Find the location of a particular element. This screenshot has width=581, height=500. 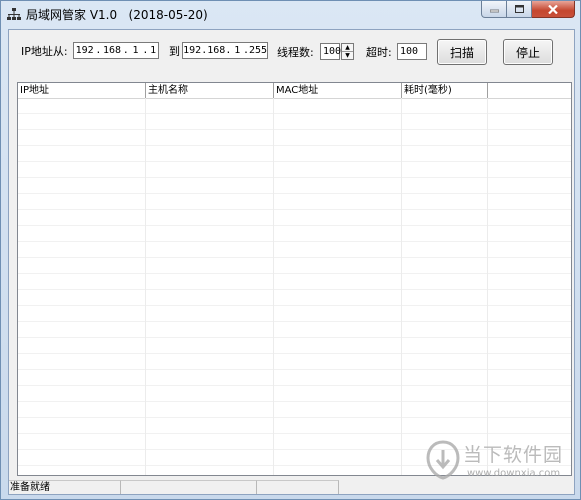

ip-from-input: 192. 168. 1. 1 is located at coordinates (116, 50).